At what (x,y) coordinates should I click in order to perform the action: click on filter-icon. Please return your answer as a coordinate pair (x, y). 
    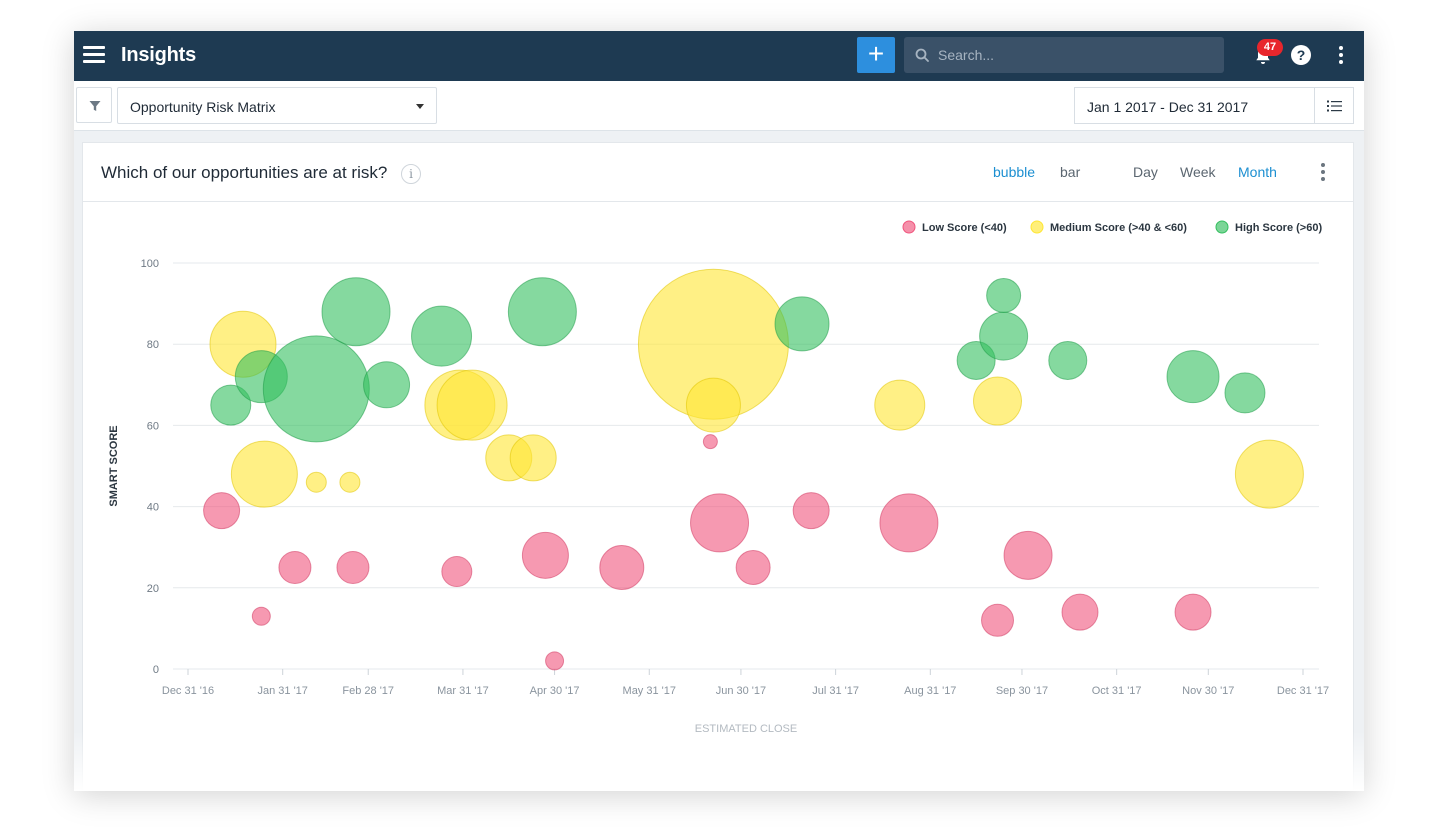
    Looking at the image, I should click on (95, 106).